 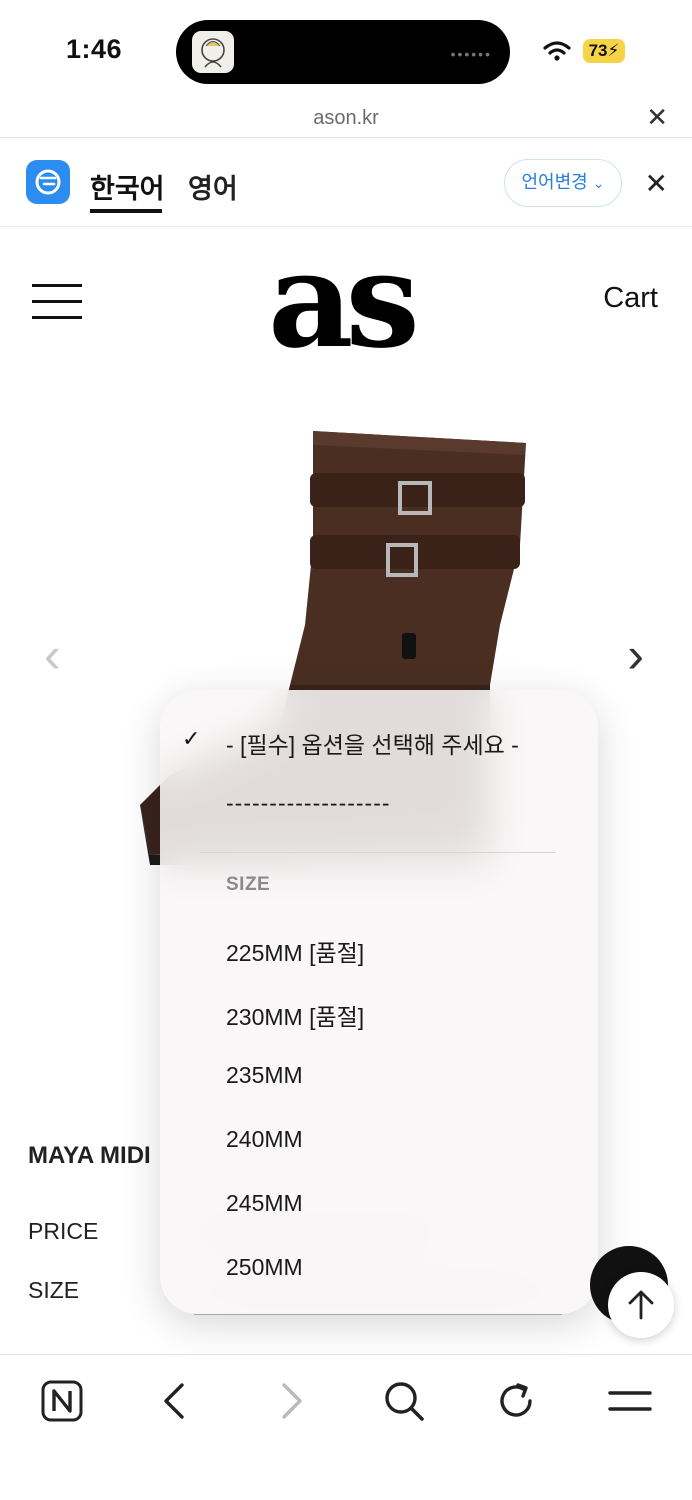 I want to click on menu-option-size: 250MM, so click(x=264, y=1267).